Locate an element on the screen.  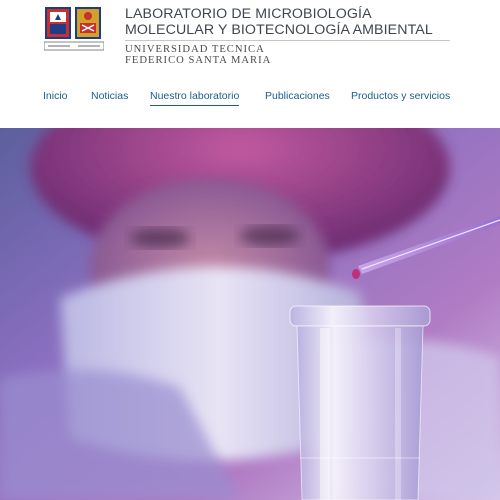
nav-item-inicio: Inicio is located at coordinates (55, 97).